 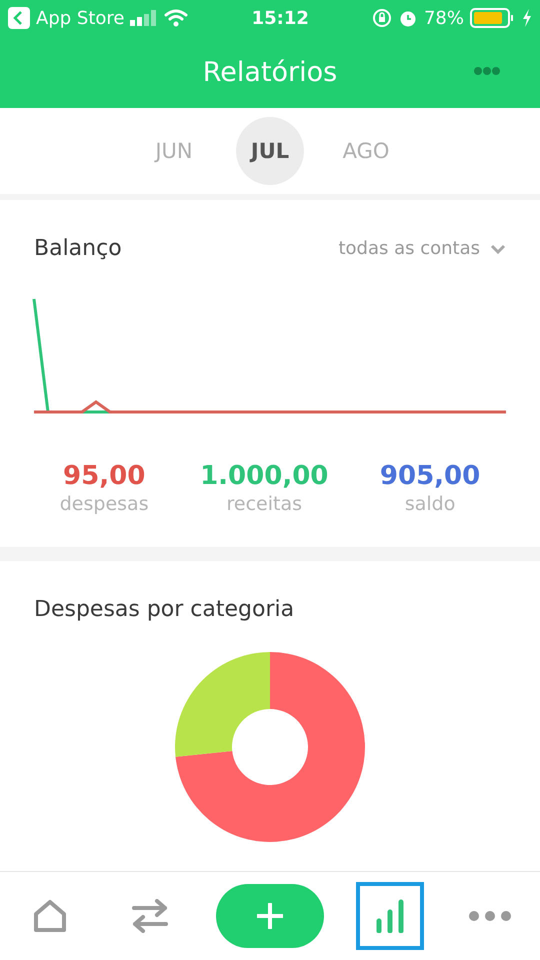 I want to click on battery-percent: 78%, so click(x=444, y=18).